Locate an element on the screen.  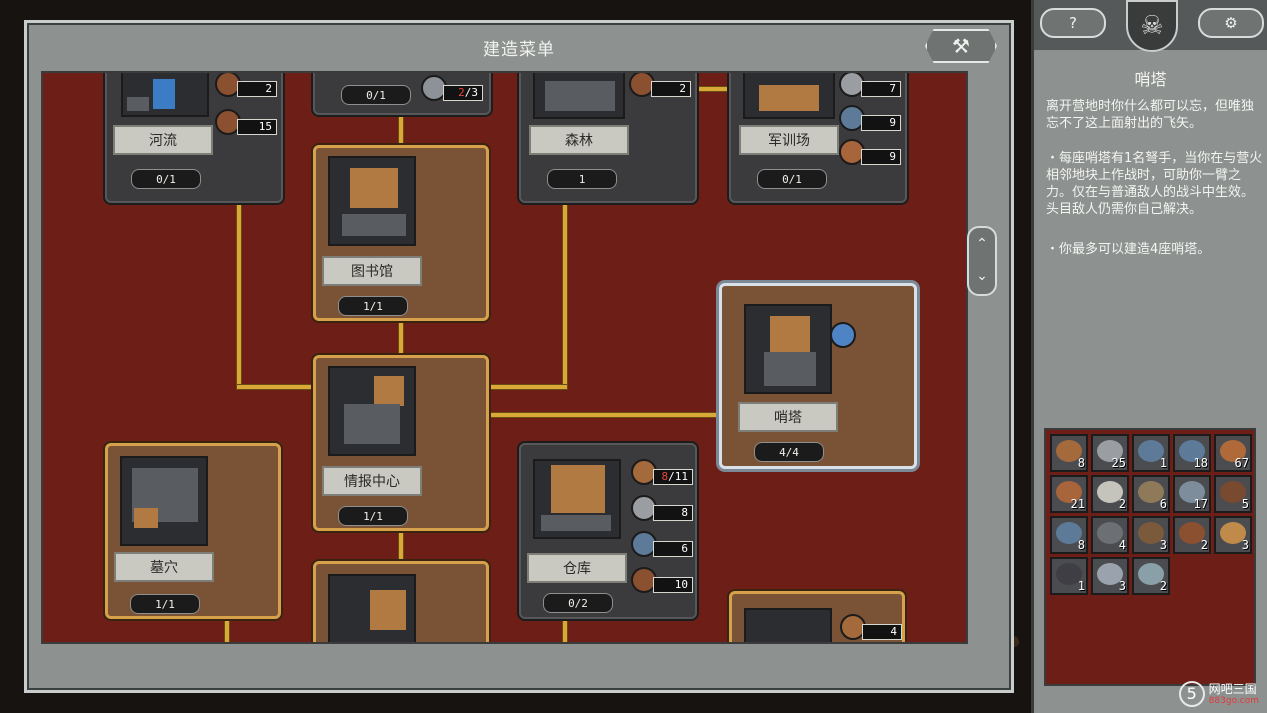
library-art is located at coordinates (372, 201).